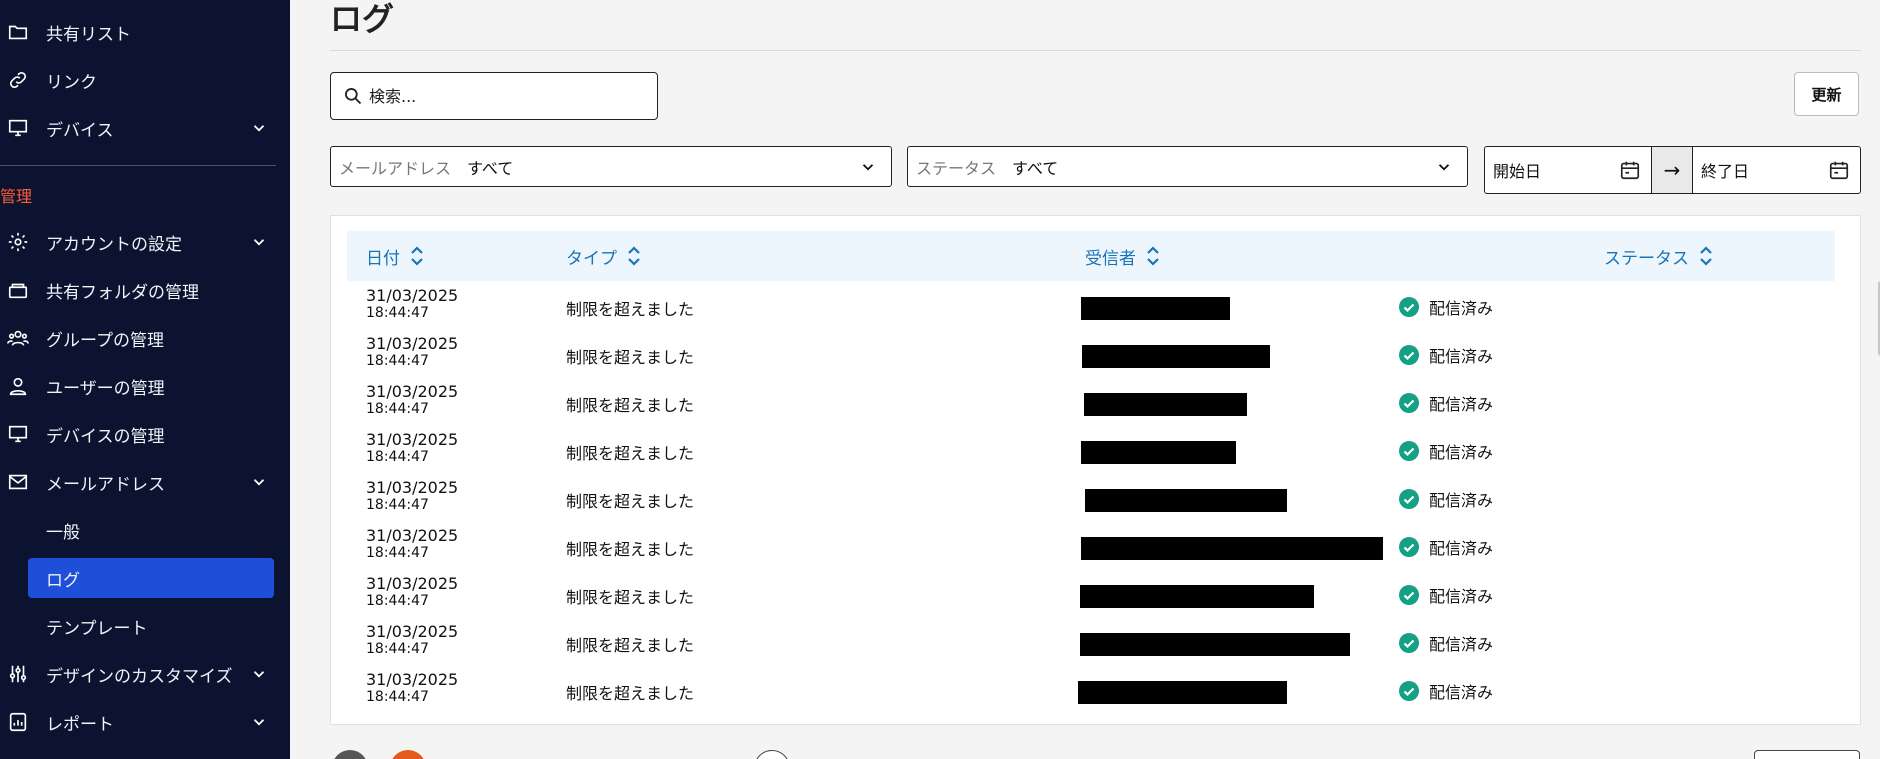  What do you see at coordinates (1095, 50) in the screenshot?
I see `title-divider` at bounding box center [1095, 50].